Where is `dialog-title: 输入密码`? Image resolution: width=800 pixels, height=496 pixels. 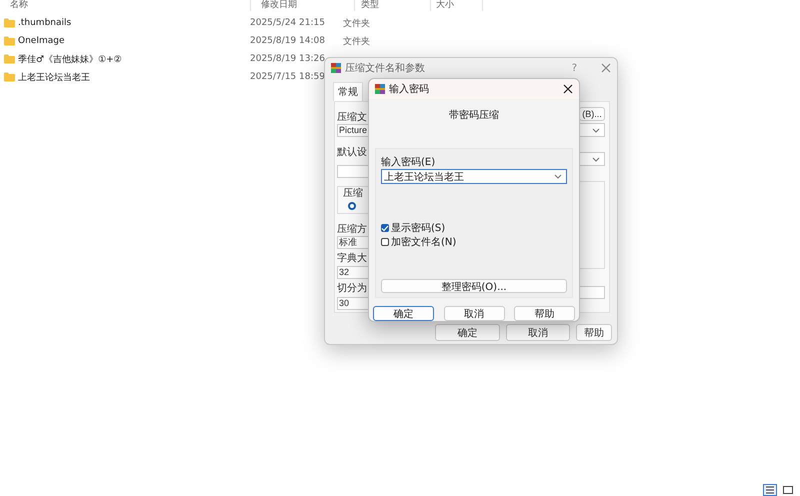 dialog-title: 输入密码 is located at coordinates (409, 89).